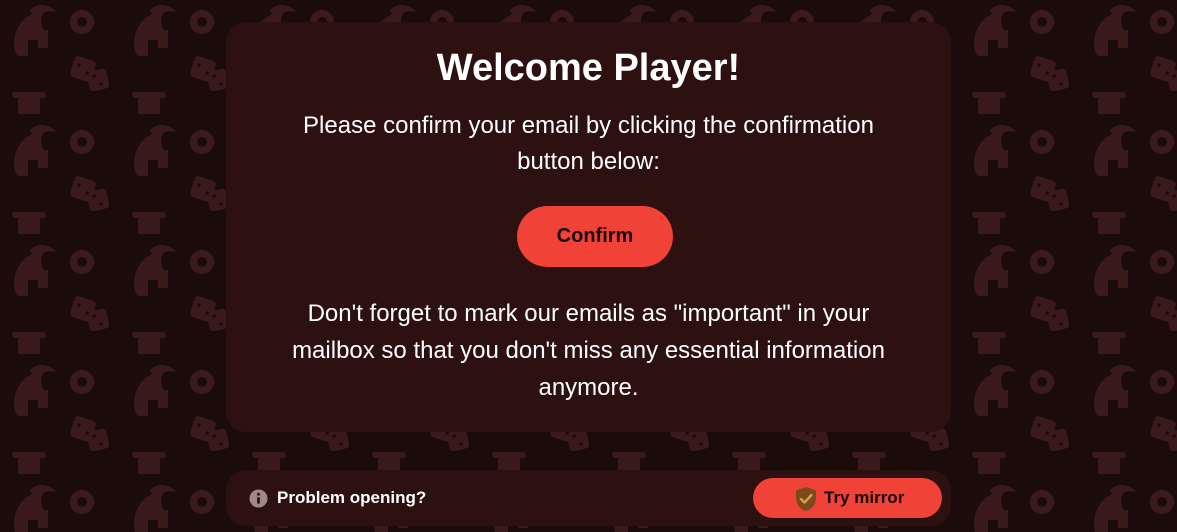 The width and height of the screenshot is (1177, 532). Describe the element at coordinates (588, 68) in the screenshot. I see `page-title: Welcome Player!` at that location.